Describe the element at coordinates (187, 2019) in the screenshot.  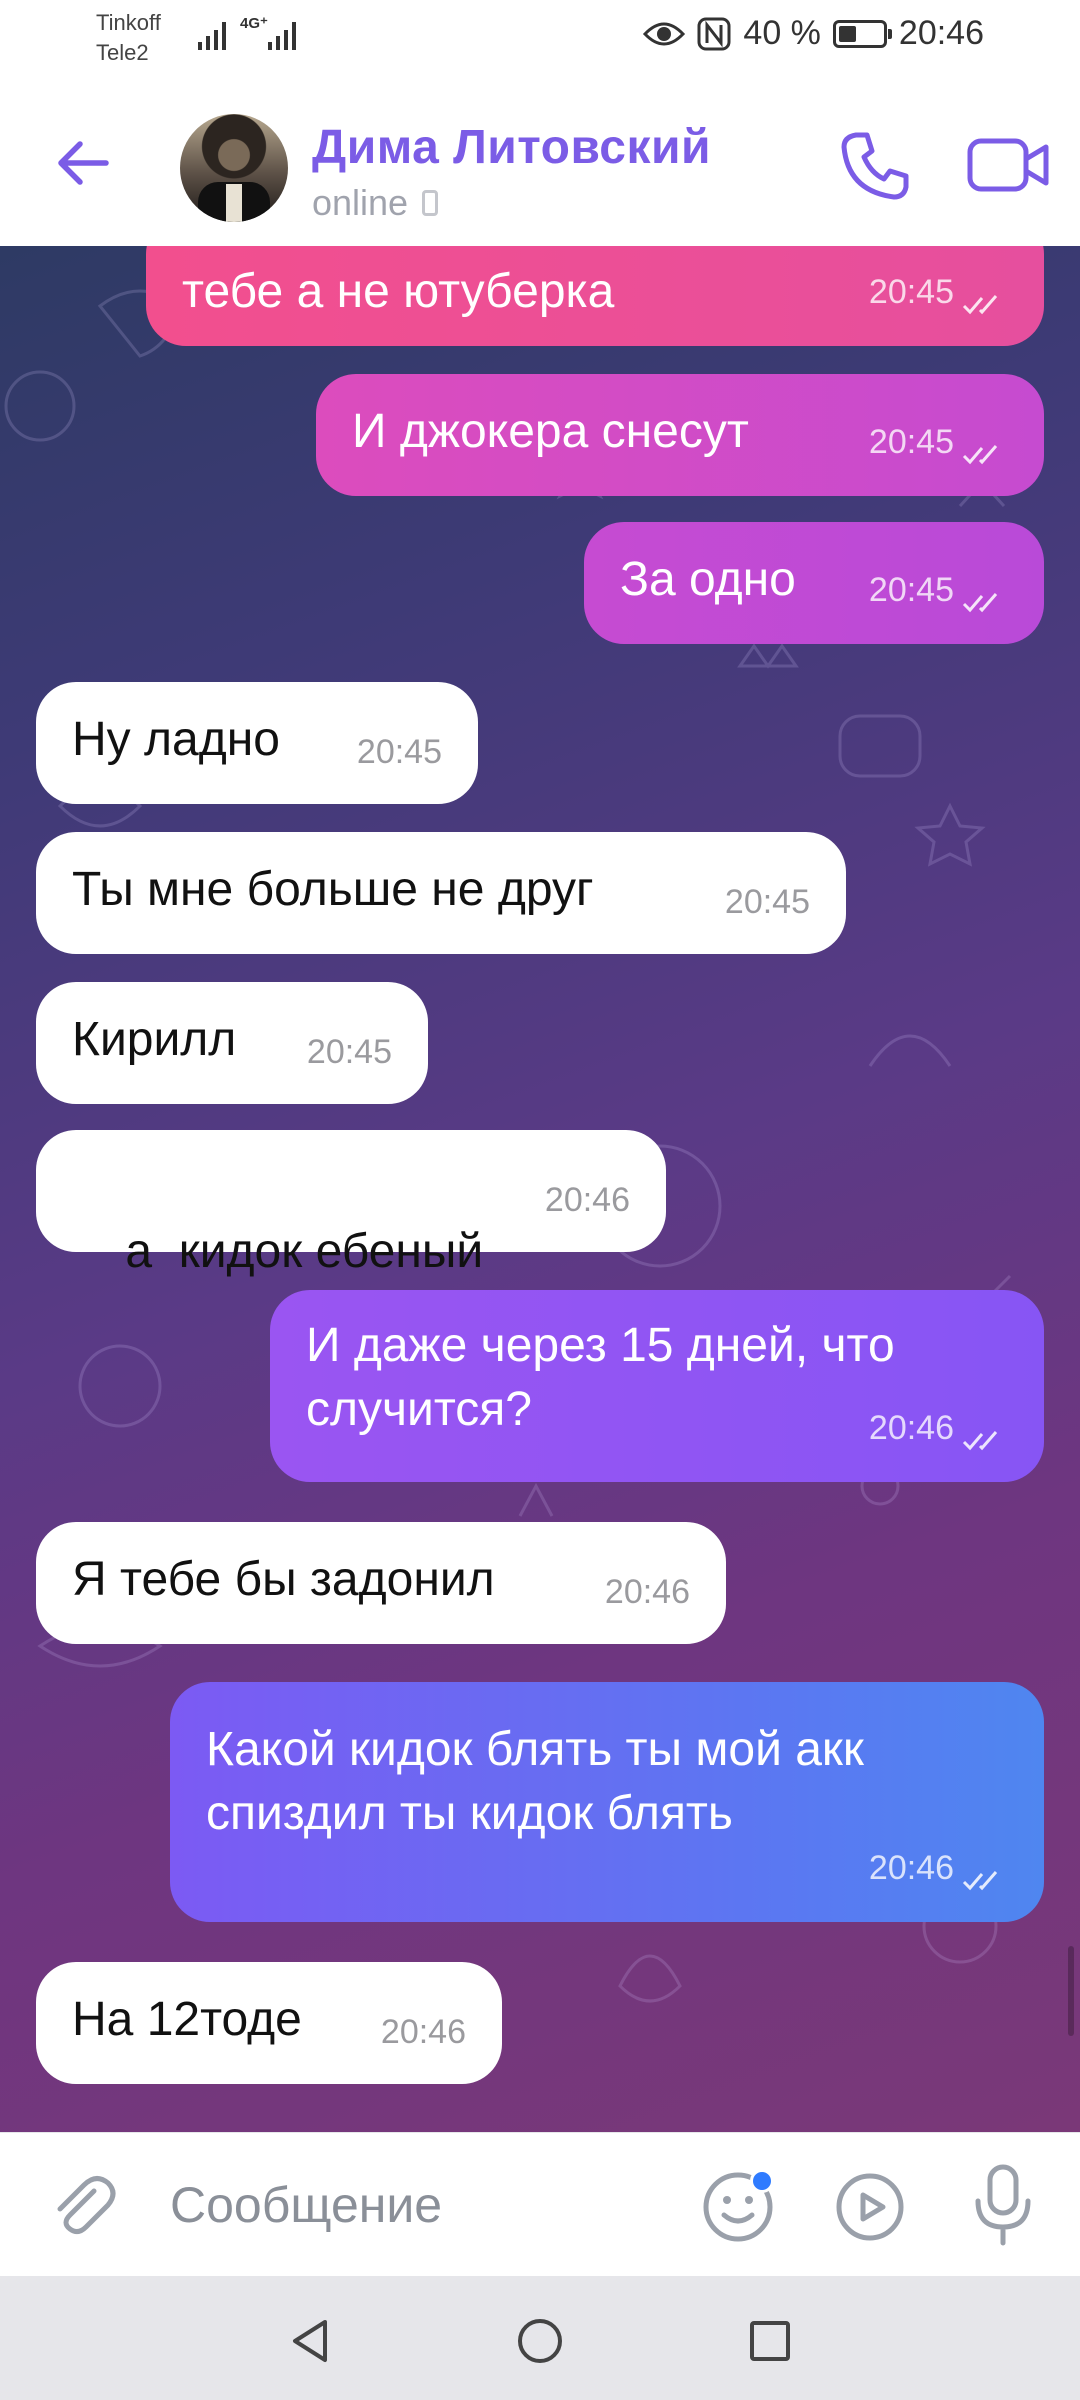
I see `message-text: На 12тоде` at that location.